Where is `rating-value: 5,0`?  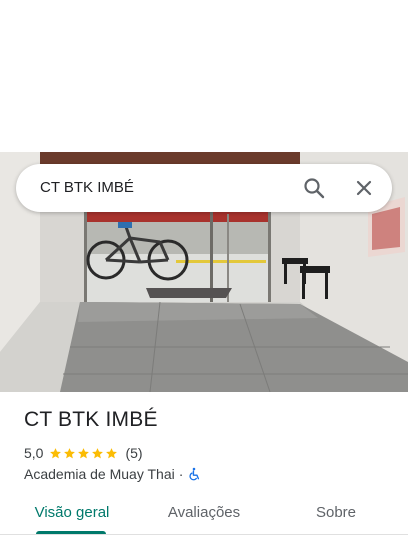
rating-value: 5,0 is located at coordinates (34, 453).